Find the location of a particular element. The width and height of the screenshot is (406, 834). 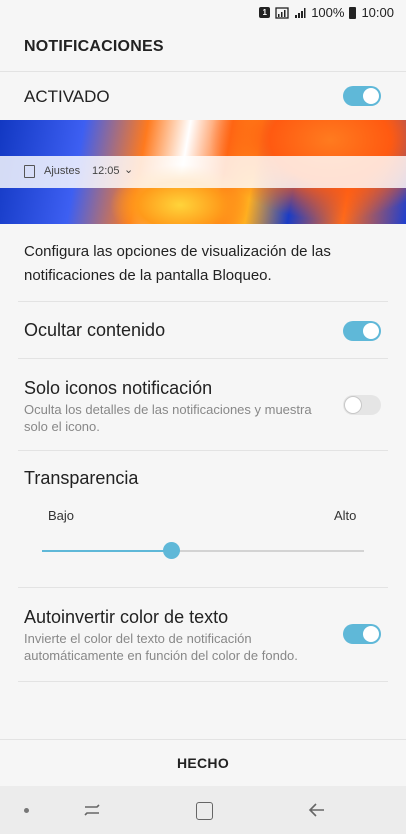

transparency-slider is located at coordinates (203, 550).